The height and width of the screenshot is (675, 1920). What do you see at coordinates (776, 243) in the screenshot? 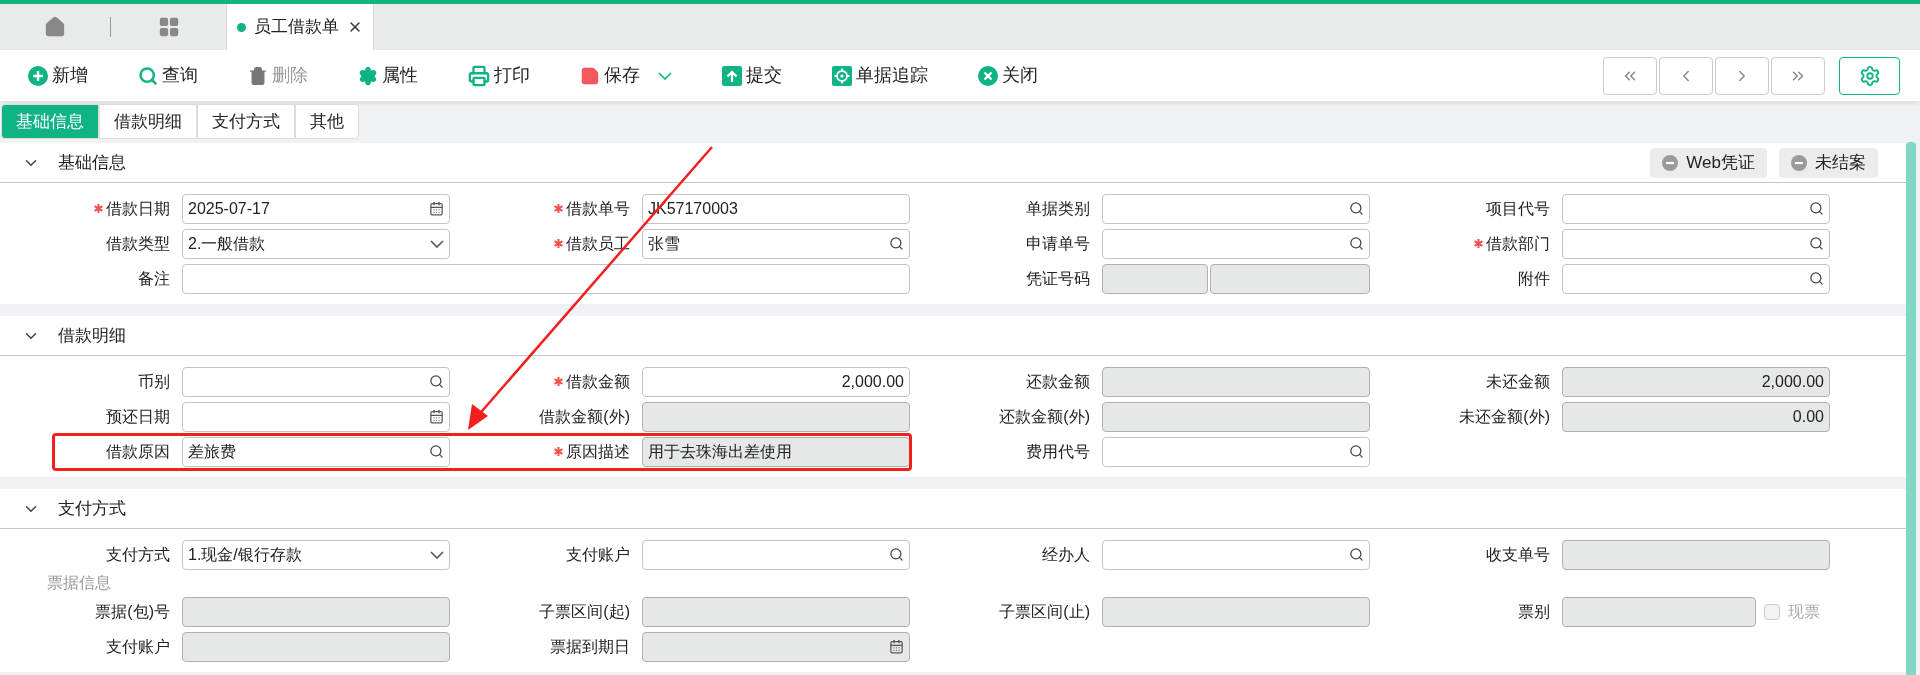
I see `input-field: 张雪` at bounding box center [776, 243].